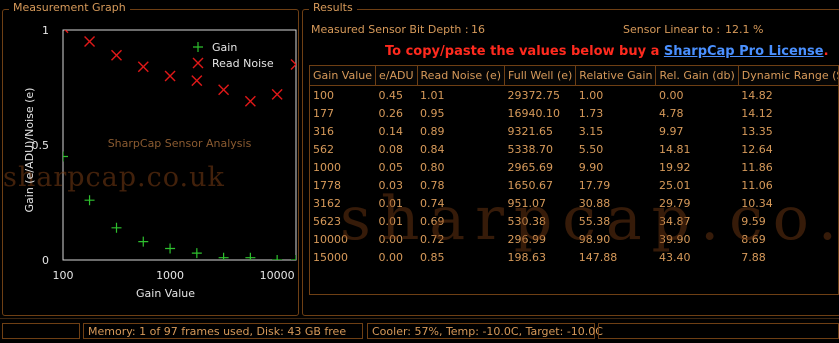 Image resolution: width=839 pixels, height=343 pixels. I want to click on table-cell: 0.08, so click(391, 149).